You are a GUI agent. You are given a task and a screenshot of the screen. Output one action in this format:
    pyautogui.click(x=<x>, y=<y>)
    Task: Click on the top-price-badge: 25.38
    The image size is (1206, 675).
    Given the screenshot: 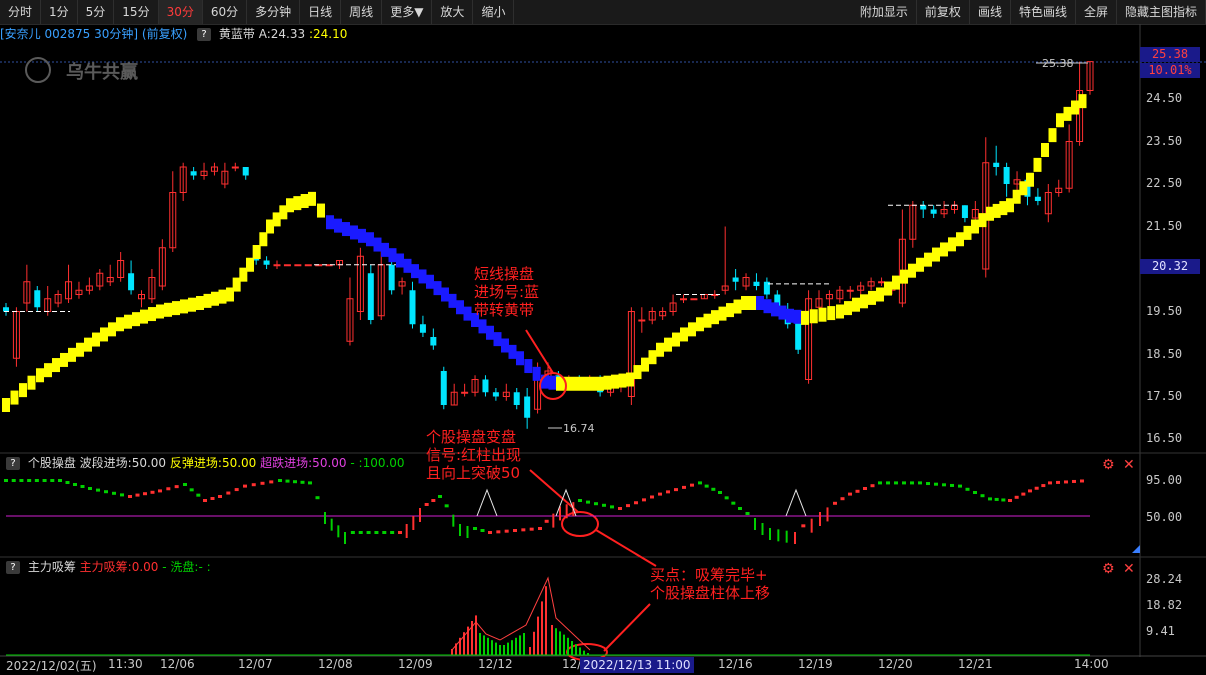 What is the action you would take?
    pyautogui.click(x=1170, y=54)
    